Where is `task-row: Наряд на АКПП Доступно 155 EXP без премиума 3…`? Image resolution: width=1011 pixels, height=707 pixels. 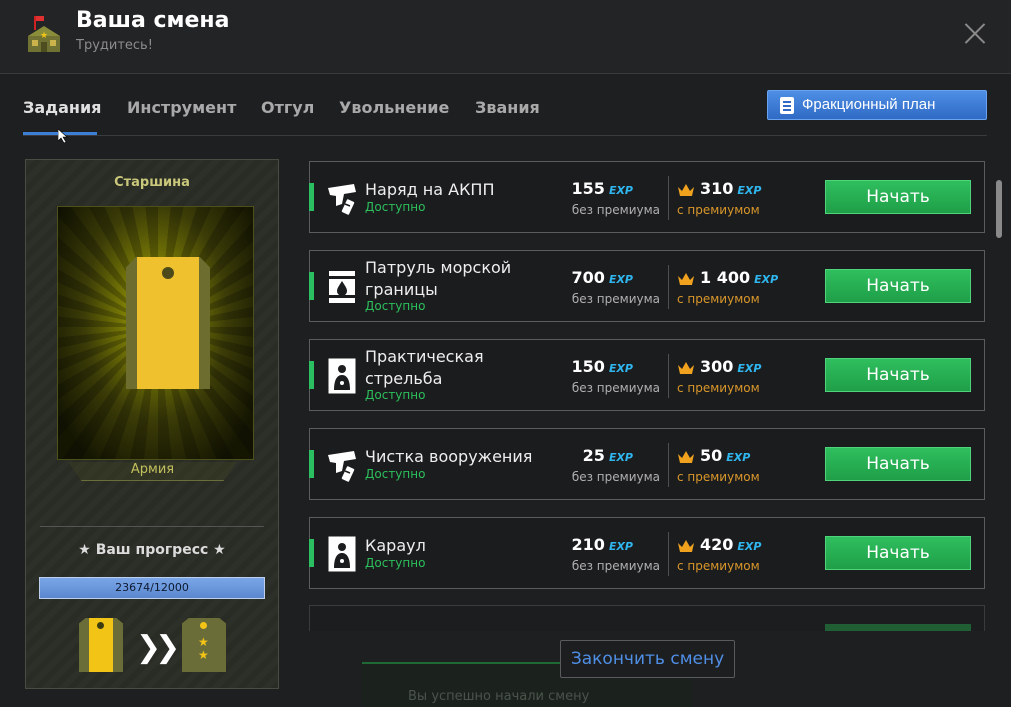 task-row: Наряд на АКПП Доступно 155 EXP без премиума 3… is located at coordinates (647, 197).